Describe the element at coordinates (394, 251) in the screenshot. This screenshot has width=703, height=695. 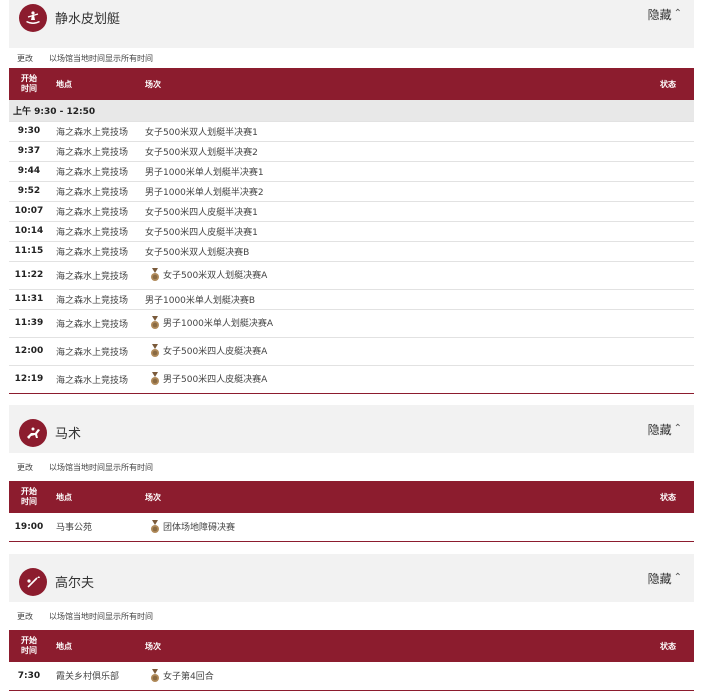
I see `row-event: 女子500米双人划艇决赛B` at that location.